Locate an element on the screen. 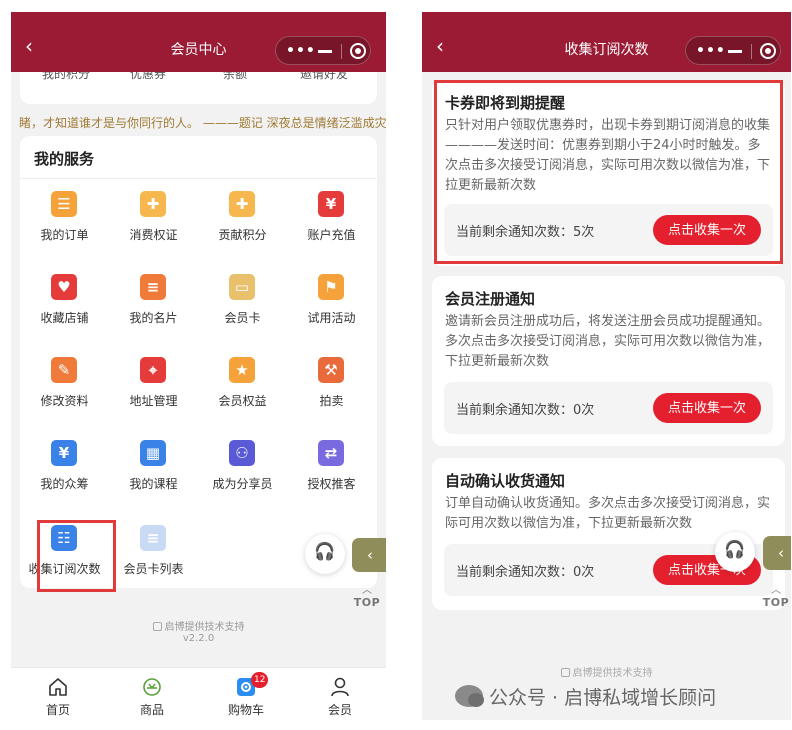  business-card-icon: ≡ is located at coordinates (153, 287).